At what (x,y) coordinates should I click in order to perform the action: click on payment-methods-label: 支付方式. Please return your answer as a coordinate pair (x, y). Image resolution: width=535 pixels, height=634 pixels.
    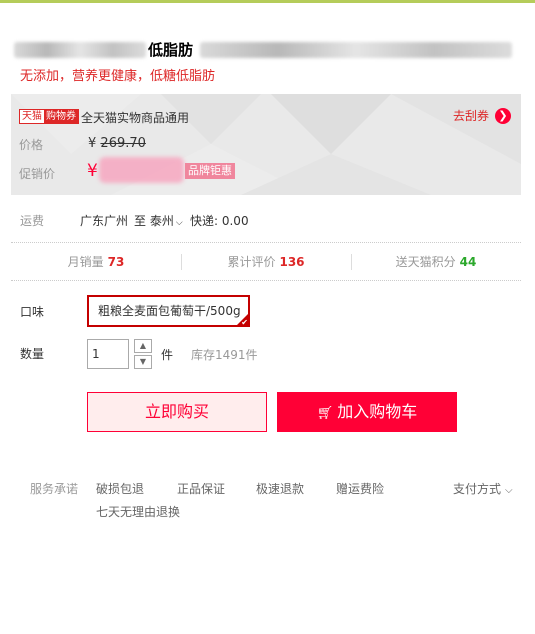
    Looking at the image, I should click on (477, 489).